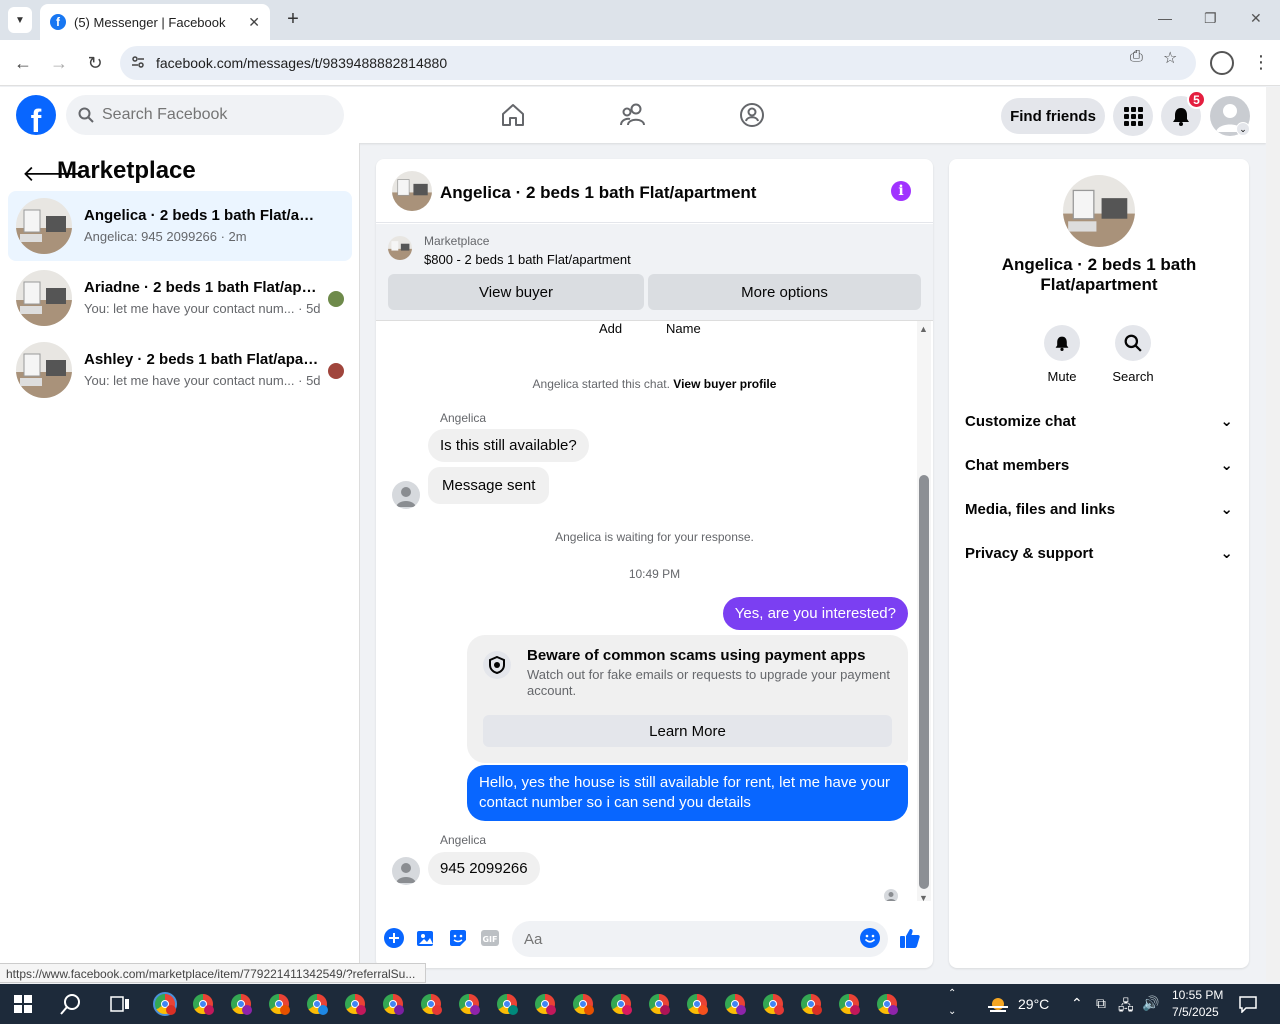  Describe the element at coordinates (527, 259) in the screenshot. I see `listing-price-title: $800 - 2 beds 1 bath Flat/apartment` at that location.